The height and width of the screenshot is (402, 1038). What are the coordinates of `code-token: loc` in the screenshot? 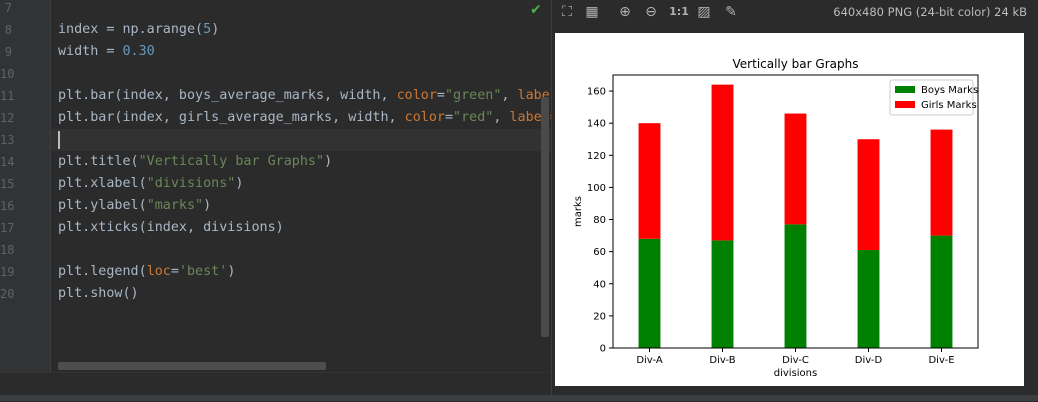 It's located at (158, 271).